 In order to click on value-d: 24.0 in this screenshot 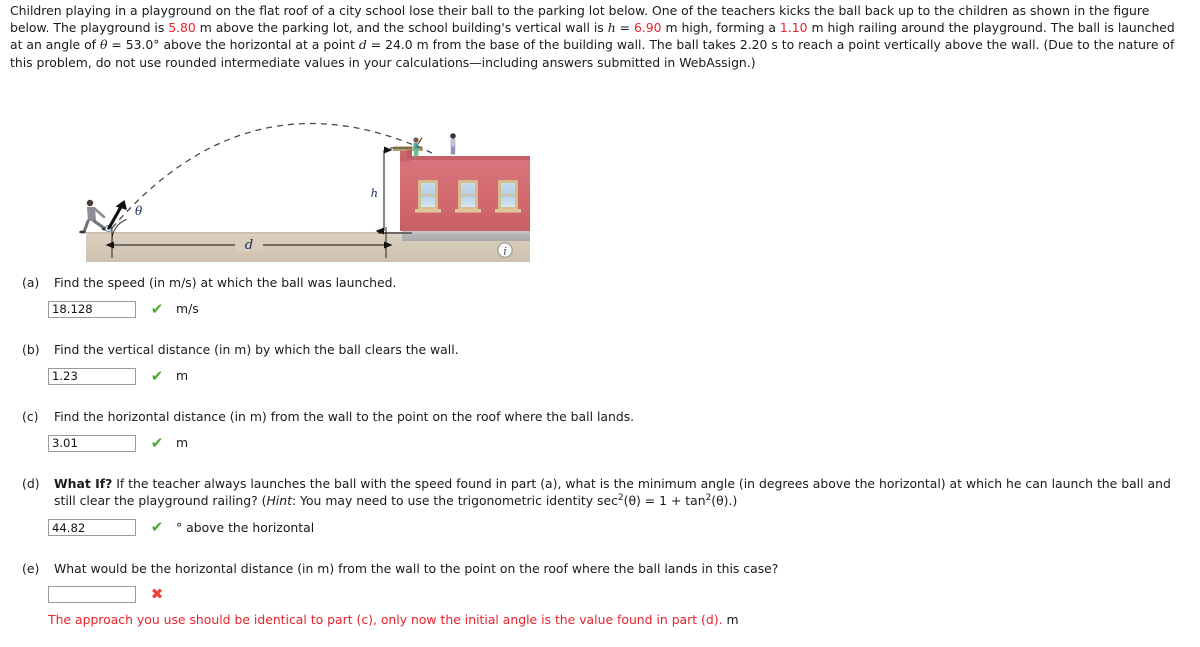, I will do `click(399, 45)`.